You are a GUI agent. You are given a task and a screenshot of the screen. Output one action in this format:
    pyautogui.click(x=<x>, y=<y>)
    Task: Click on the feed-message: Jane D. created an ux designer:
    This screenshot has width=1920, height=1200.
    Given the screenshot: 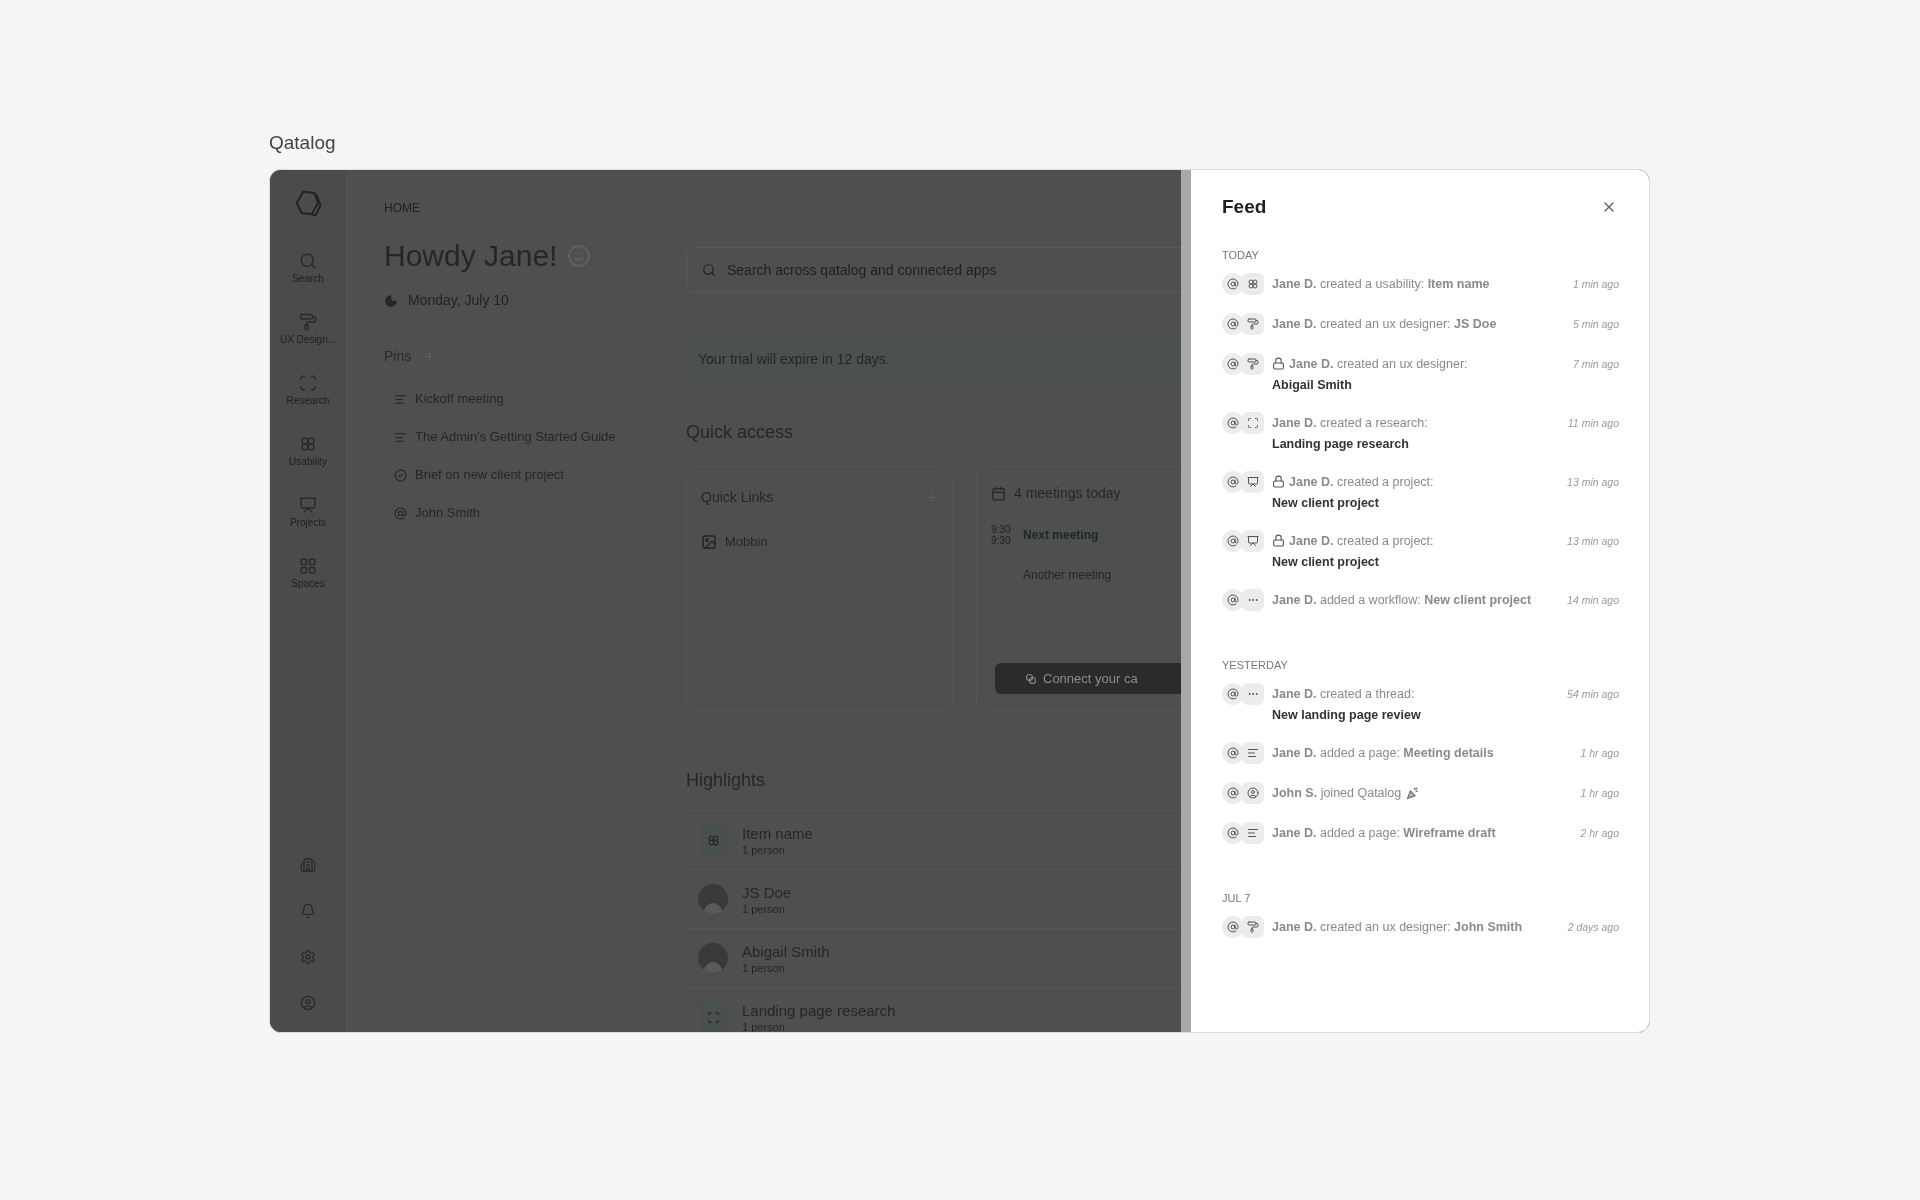 What is the action you would take?
    pyautogui.click(x=1378, y=364)
    